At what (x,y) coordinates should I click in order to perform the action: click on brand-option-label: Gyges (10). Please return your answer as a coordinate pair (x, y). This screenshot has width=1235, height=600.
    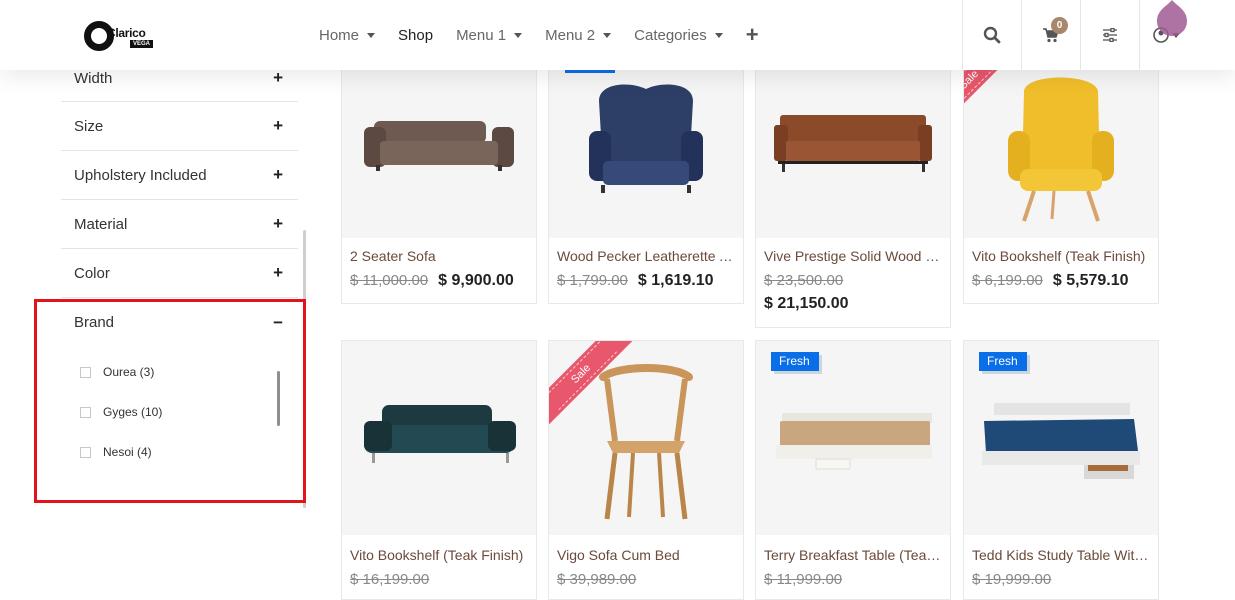
    Looking at the image, I should click on (133, 412).